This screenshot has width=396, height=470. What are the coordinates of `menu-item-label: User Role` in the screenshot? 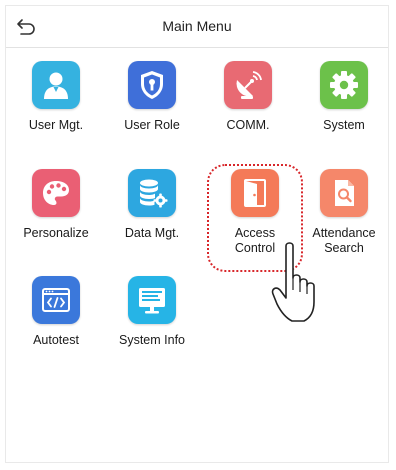 It's located at (152, 125).